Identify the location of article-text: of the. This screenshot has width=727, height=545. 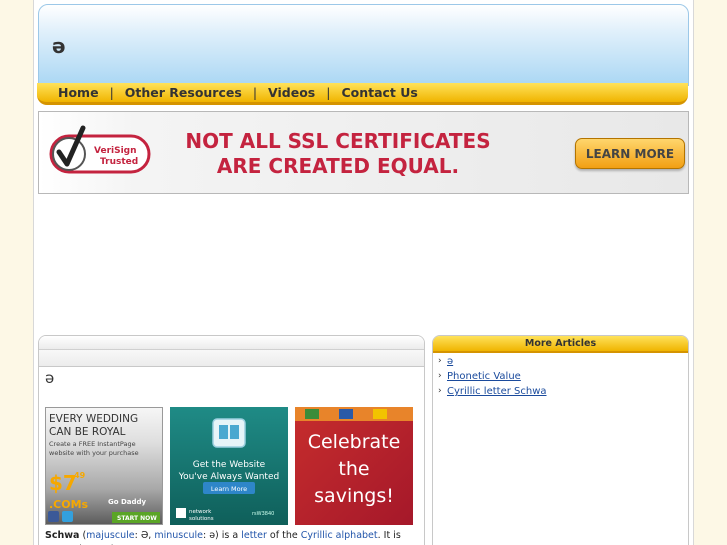
(283, 535).